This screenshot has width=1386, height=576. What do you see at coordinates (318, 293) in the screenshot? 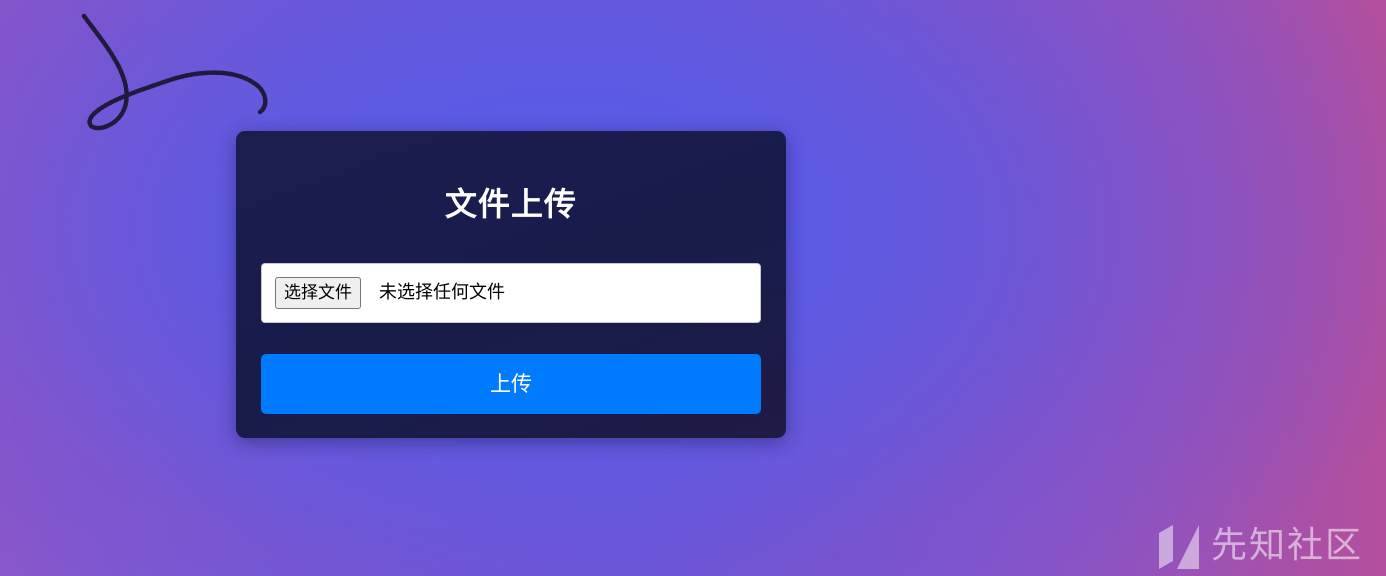
I see `choose-file-button: 选择文件` at bounding box center [318, 293].